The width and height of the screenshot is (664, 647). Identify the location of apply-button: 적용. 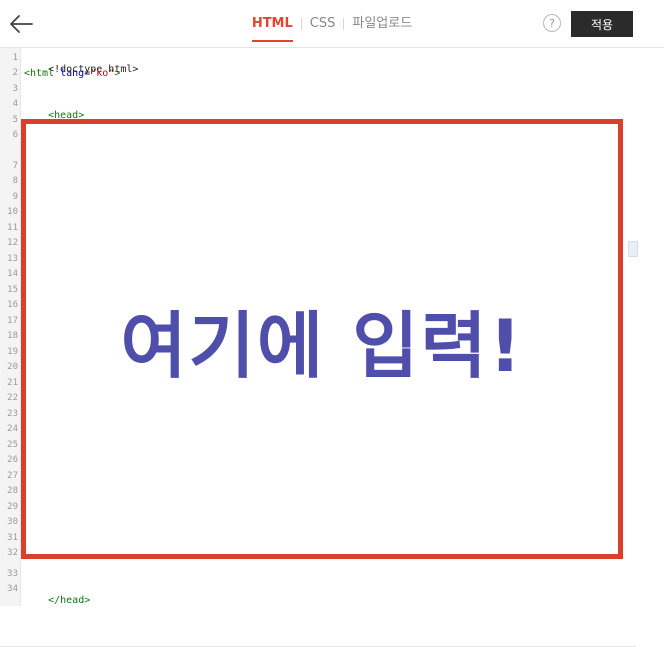
(602, 24).